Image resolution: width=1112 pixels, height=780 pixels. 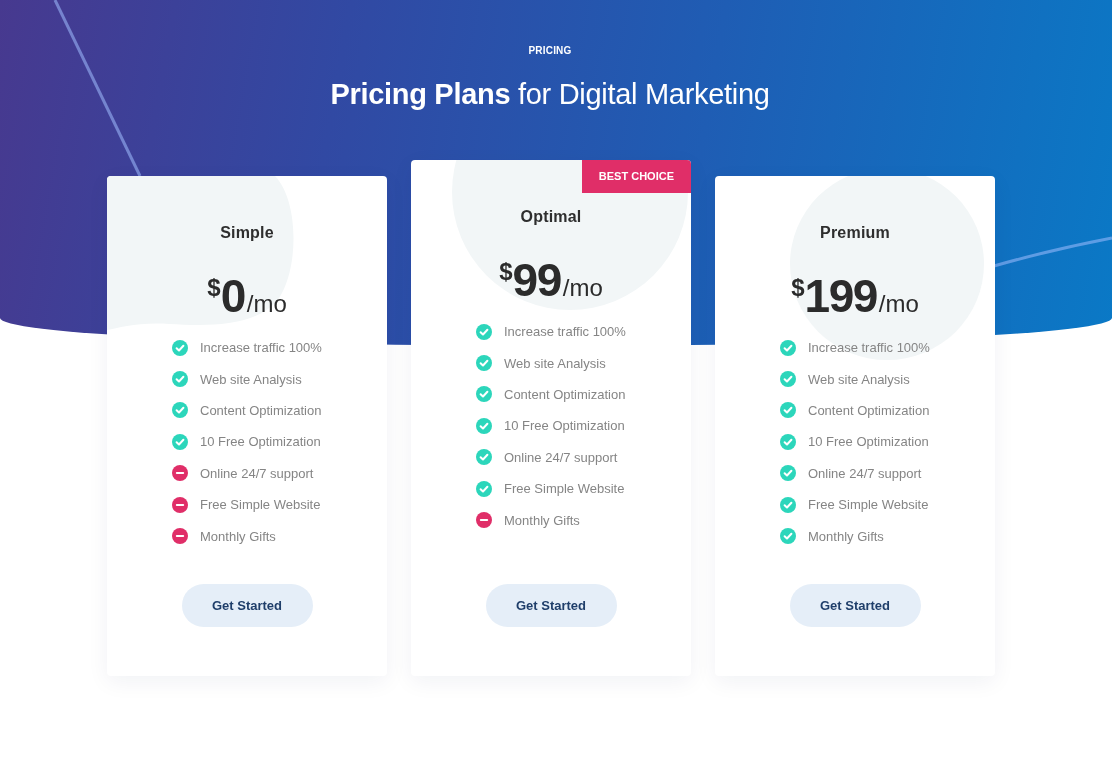 I want to click on plan-badge: BEST CHOICE, so click(x=636, y=176).